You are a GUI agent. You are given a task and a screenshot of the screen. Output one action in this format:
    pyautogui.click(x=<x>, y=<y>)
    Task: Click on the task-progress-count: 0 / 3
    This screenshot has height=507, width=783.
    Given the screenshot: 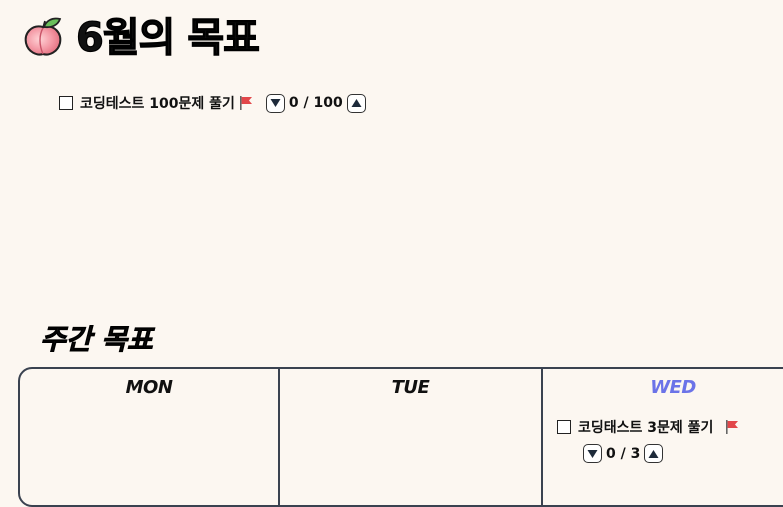 What is the action you would take?
    pyautogui.click(x=623, y=453)
    